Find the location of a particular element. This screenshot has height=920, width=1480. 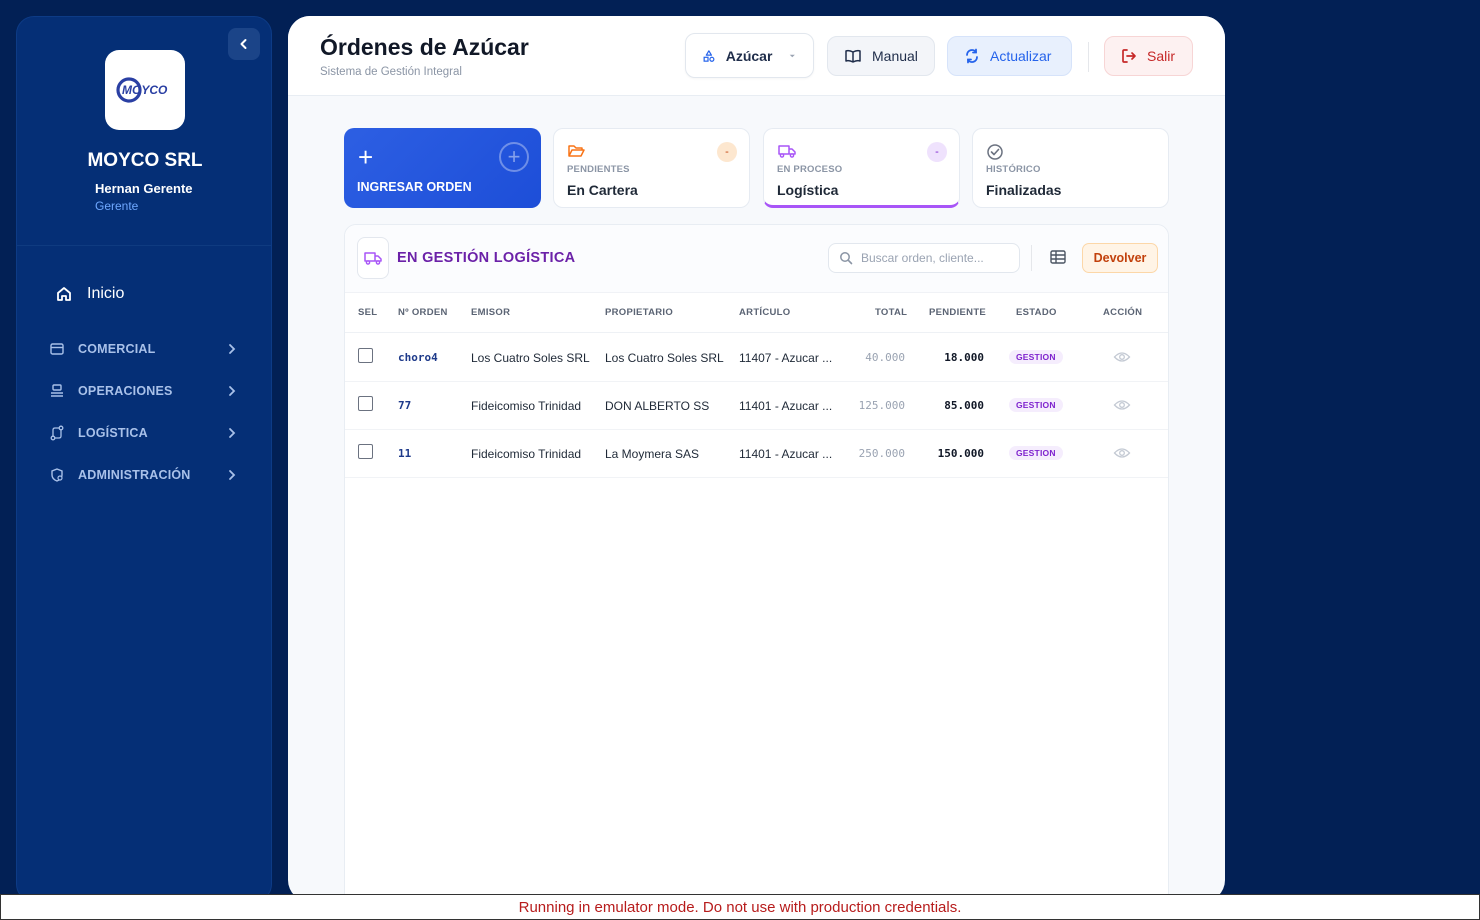

route-icon is located at coordinates (57, 433).